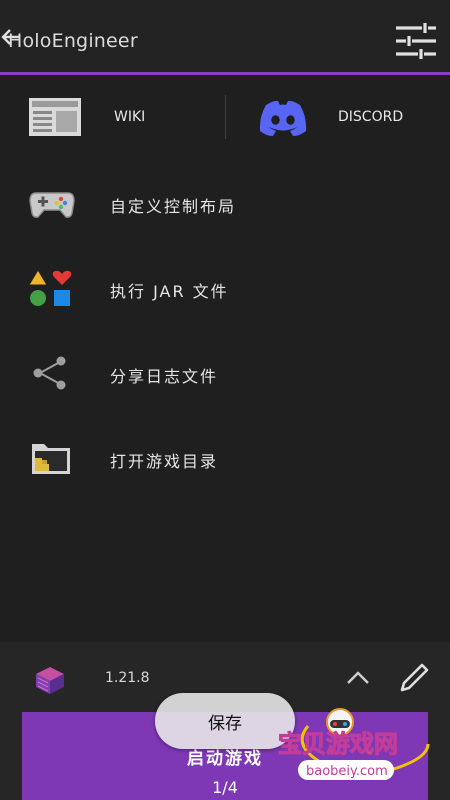 The image size is (450, 800). I want to click on menu-item-custom-controls: 自定义控制布局, so click(225, 203).